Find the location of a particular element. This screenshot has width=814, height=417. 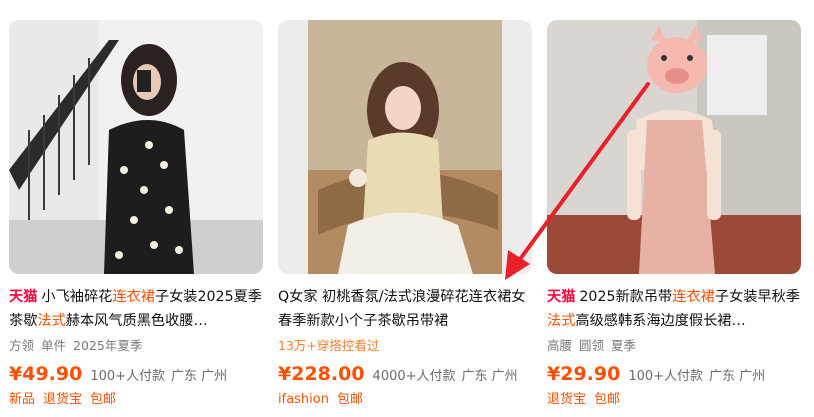

price: ¥228.00 is located at coordinates (321, 374).